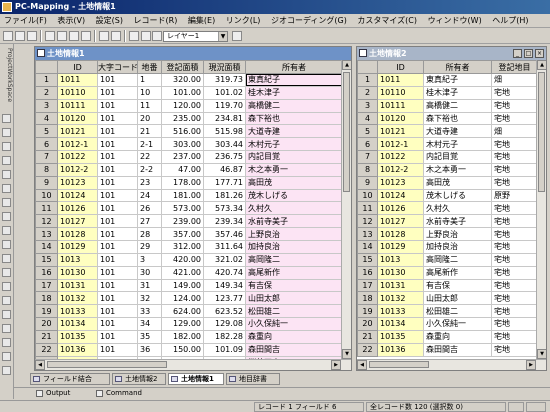 The image size is (550, 412). Describe the element at coordinates (182, 118) in the screenshot. I see `table-cell: 235.00` at that location.